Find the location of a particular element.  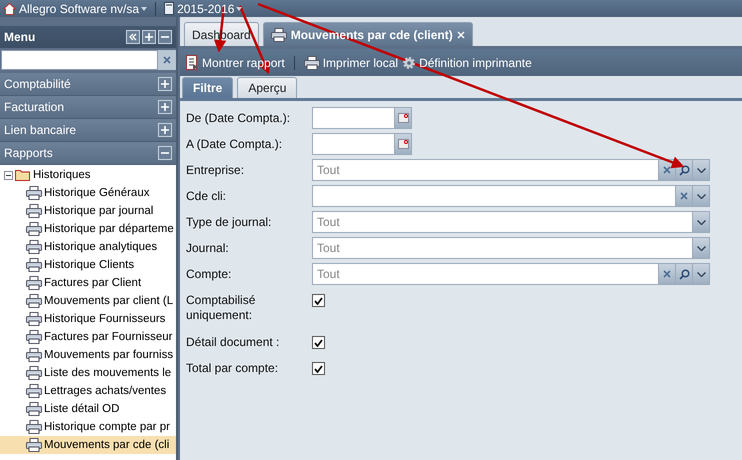

search-icon is located at coordinates (684, 274).